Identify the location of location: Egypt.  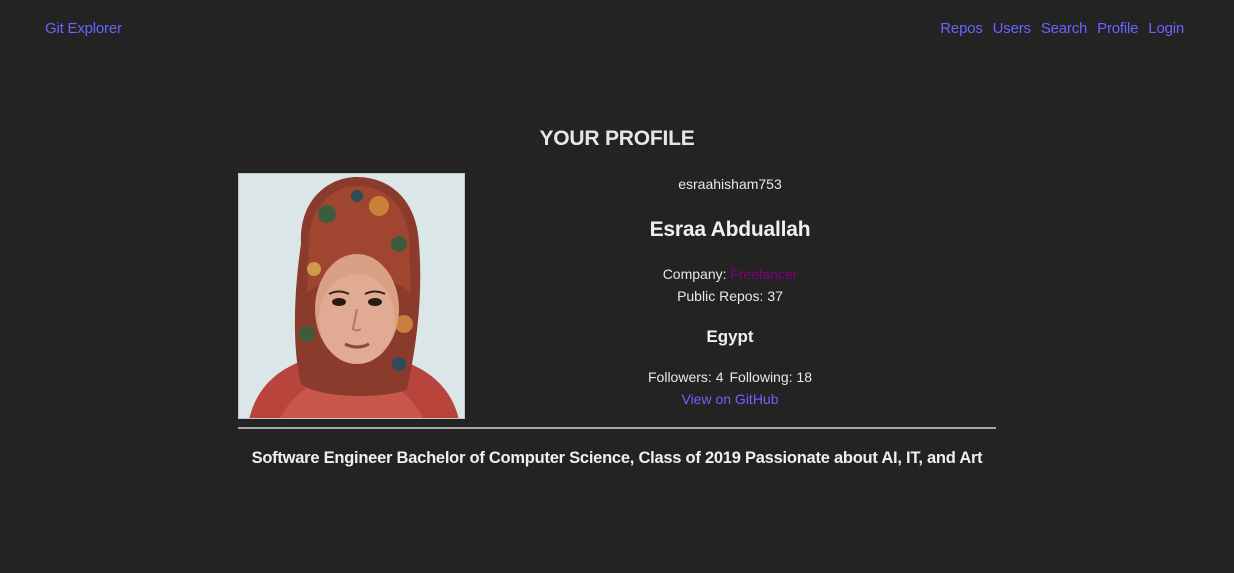
(730, 336).